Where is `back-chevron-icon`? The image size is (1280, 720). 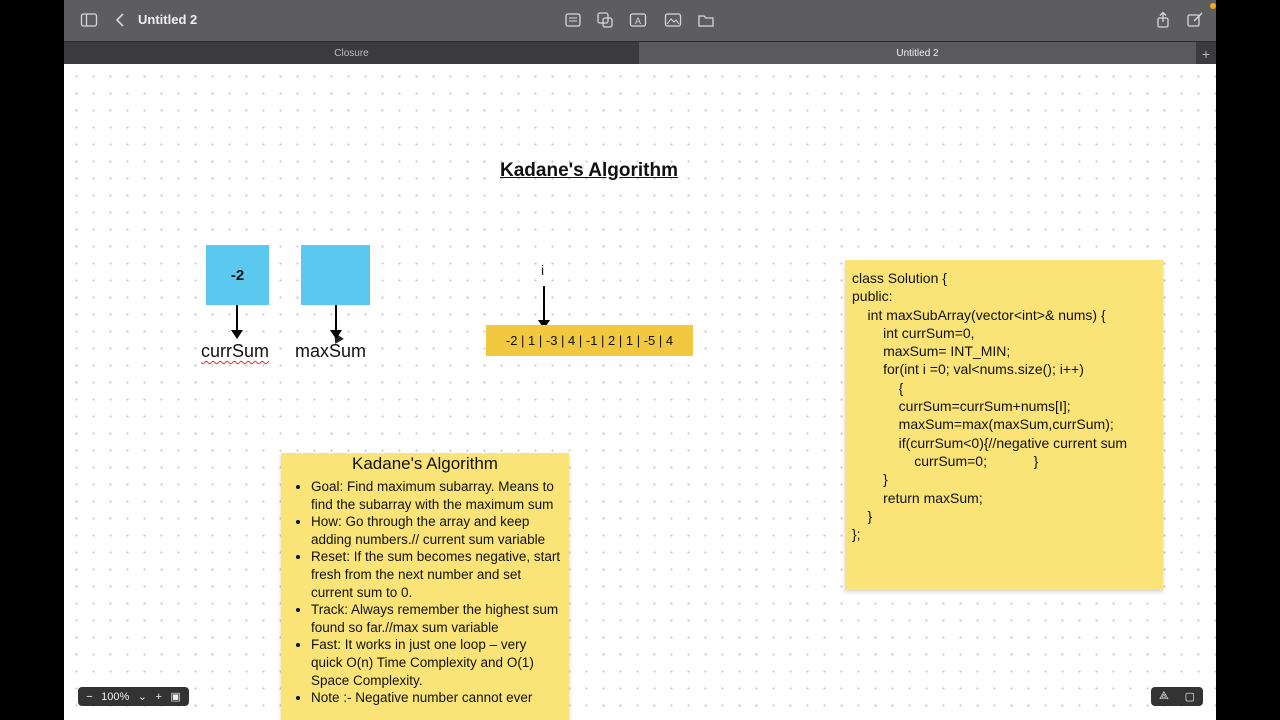 back-chevron-icon is located at coordinates (121, 20).